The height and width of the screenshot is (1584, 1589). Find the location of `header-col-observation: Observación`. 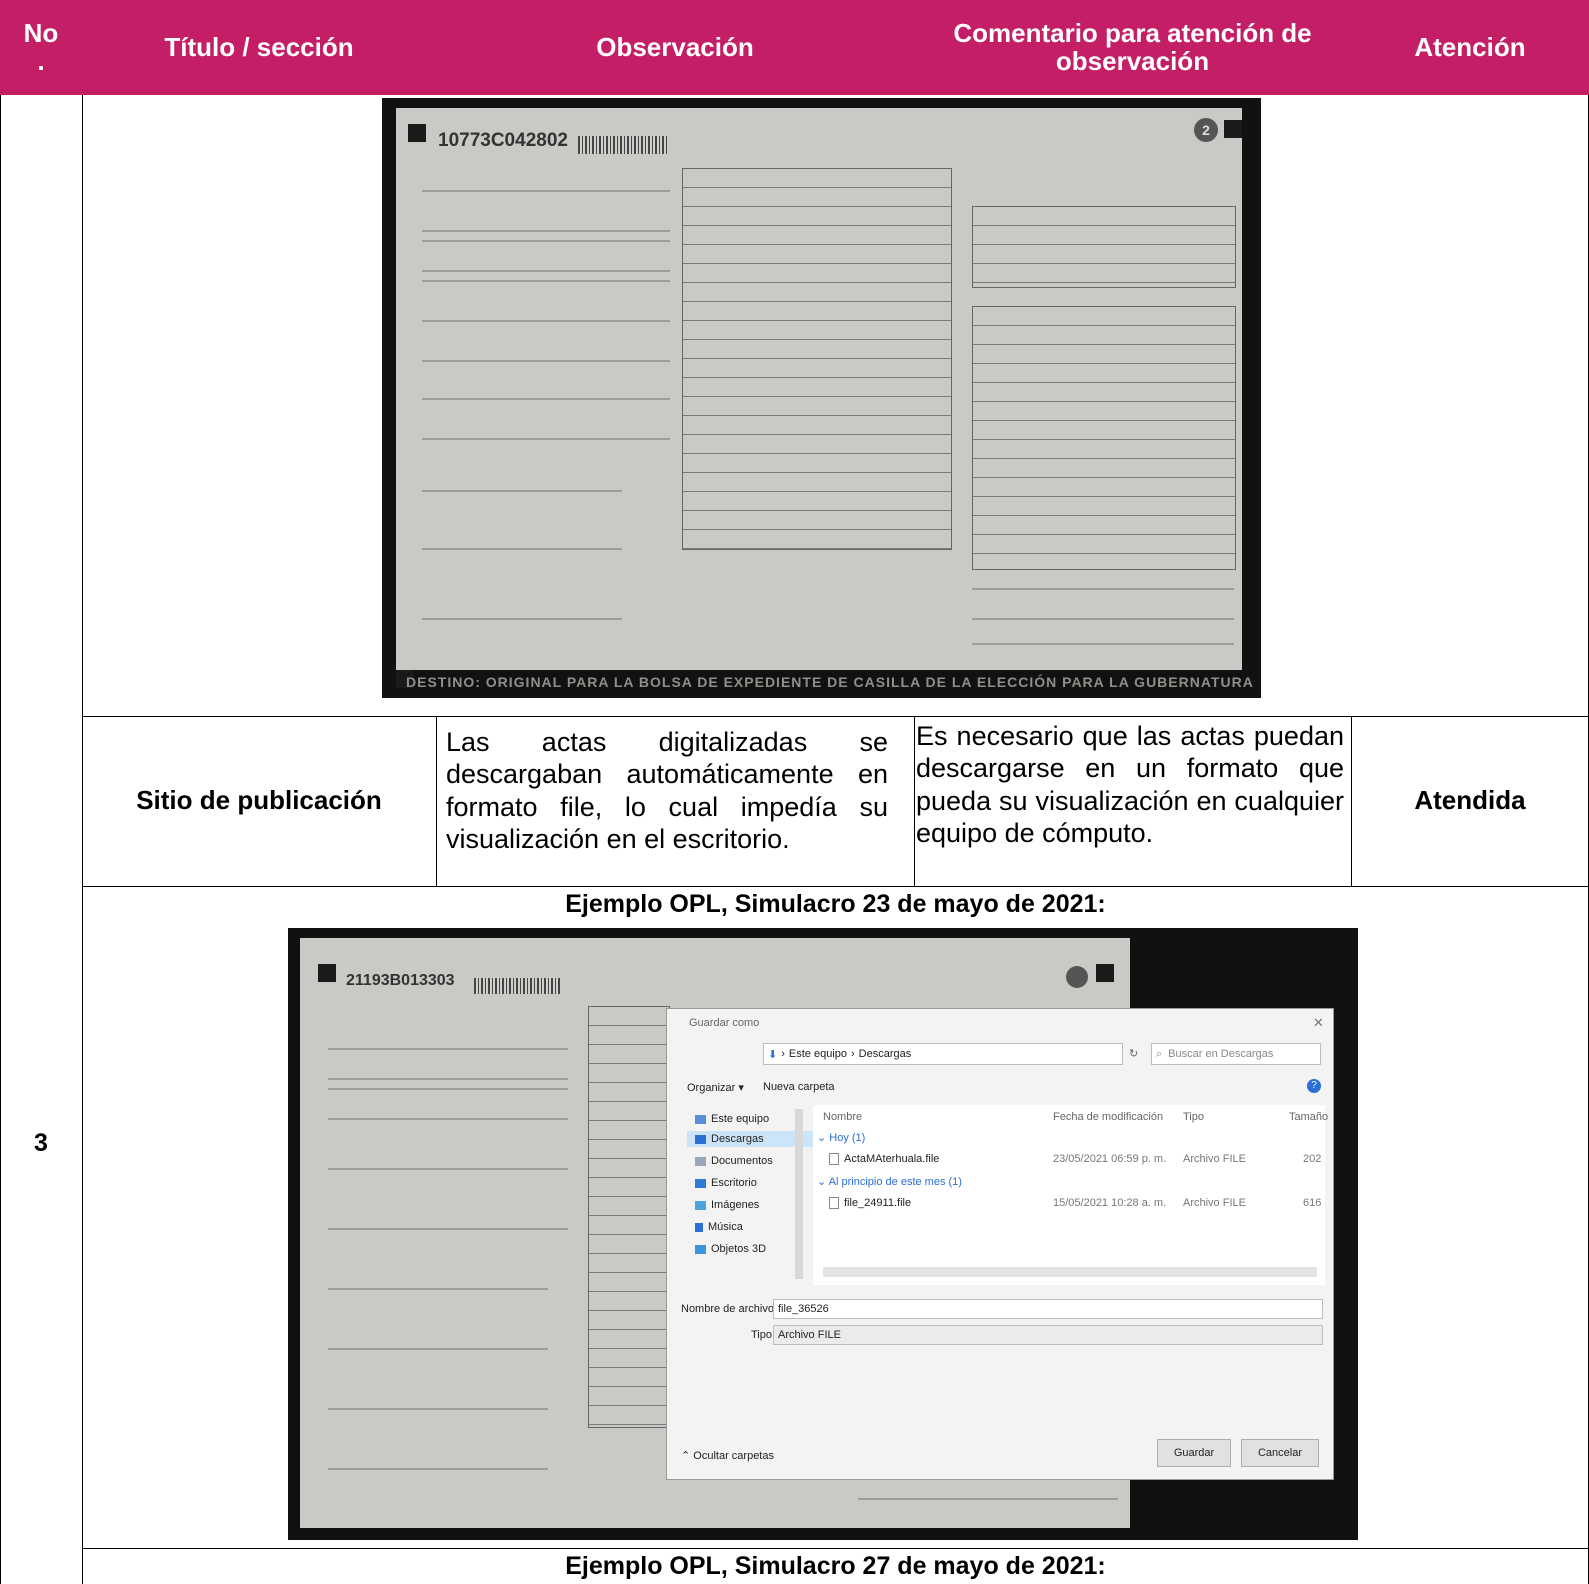

header-col-observation: Observación is located at coordinates (675, 47).